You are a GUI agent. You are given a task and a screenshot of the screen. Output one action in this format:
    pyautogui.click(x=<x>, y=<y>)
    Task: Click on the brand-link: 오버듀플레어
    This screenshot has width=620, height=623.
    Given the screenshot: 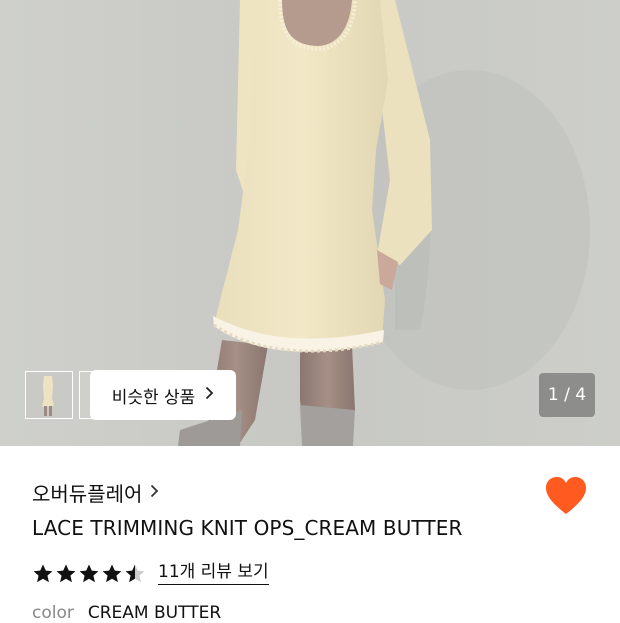 What is the action you would take?
    pyautogui.click(x=95, y=492)
    